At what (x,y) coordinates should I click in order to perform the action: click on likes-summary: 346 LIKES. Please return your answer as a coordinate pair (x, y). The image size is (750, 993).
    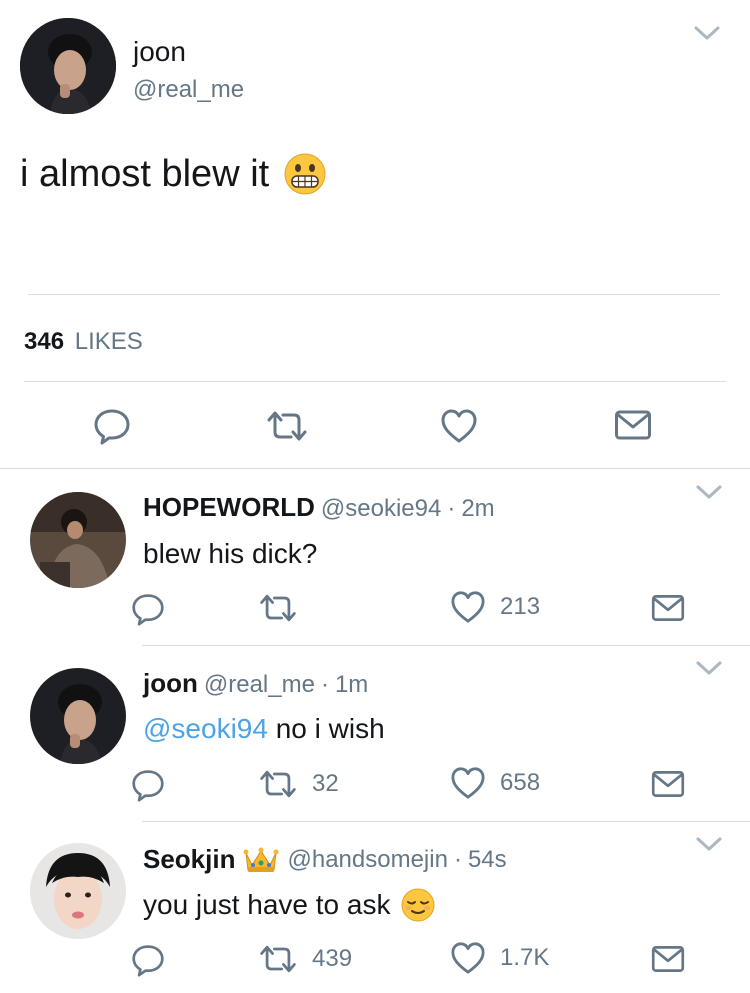
    Looking at the image, I should click on (83, 342).